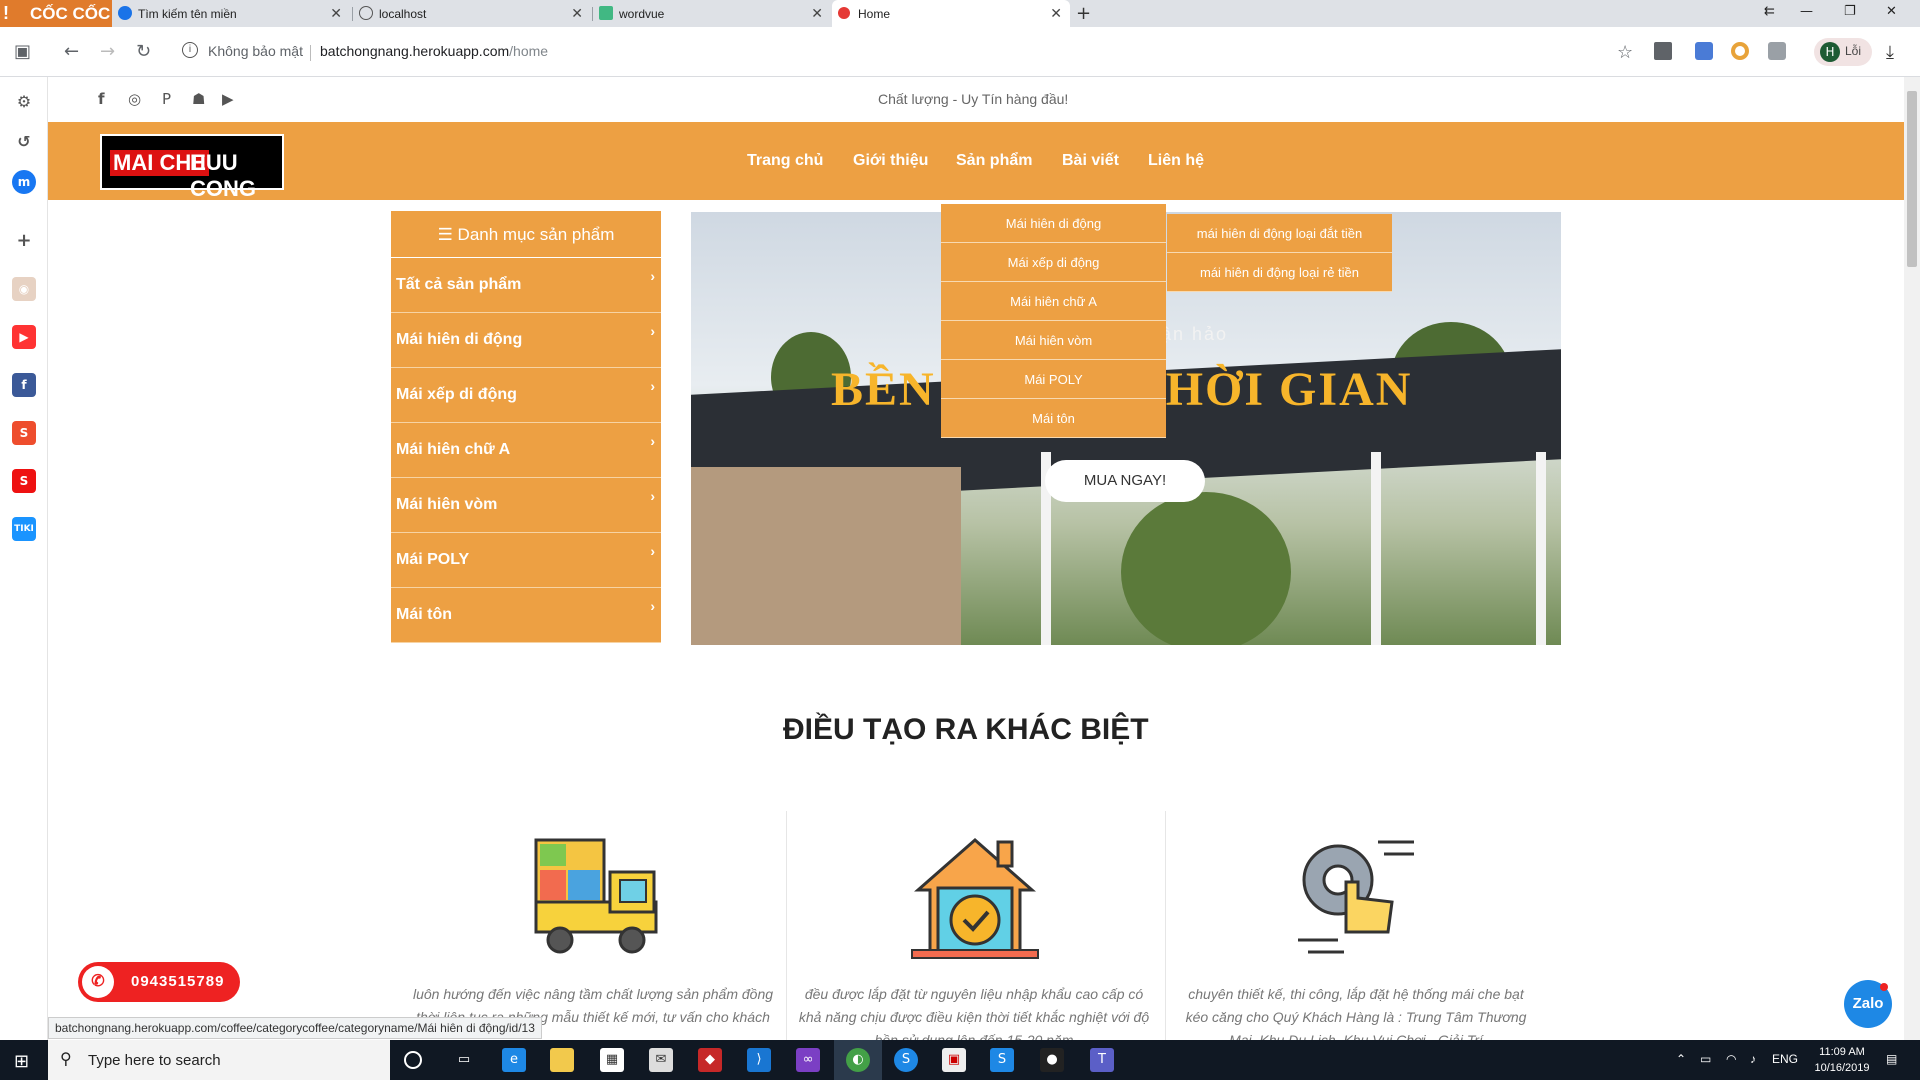 The width and height of the screenshot is (1920, 1080). What do you see at coordinates (808, 1060) in the screenshot?
I see `visual-studio-icon: ∞` at bounding box center [808, 1060].